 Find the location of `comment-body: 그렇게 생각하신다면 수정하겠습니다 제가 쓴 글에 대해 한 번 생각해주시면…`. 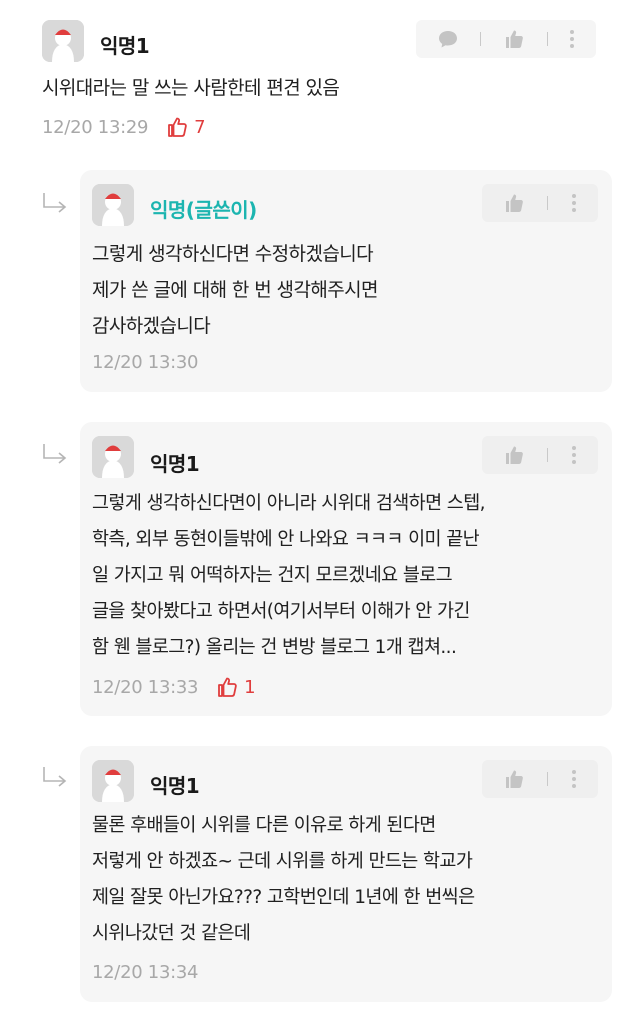

comment-body: 그렇게 생각하신다면 수정하겠습니다 제가 쓴 글에 대해 한 번 생각해주시면… is located at coordinates (235, 290).